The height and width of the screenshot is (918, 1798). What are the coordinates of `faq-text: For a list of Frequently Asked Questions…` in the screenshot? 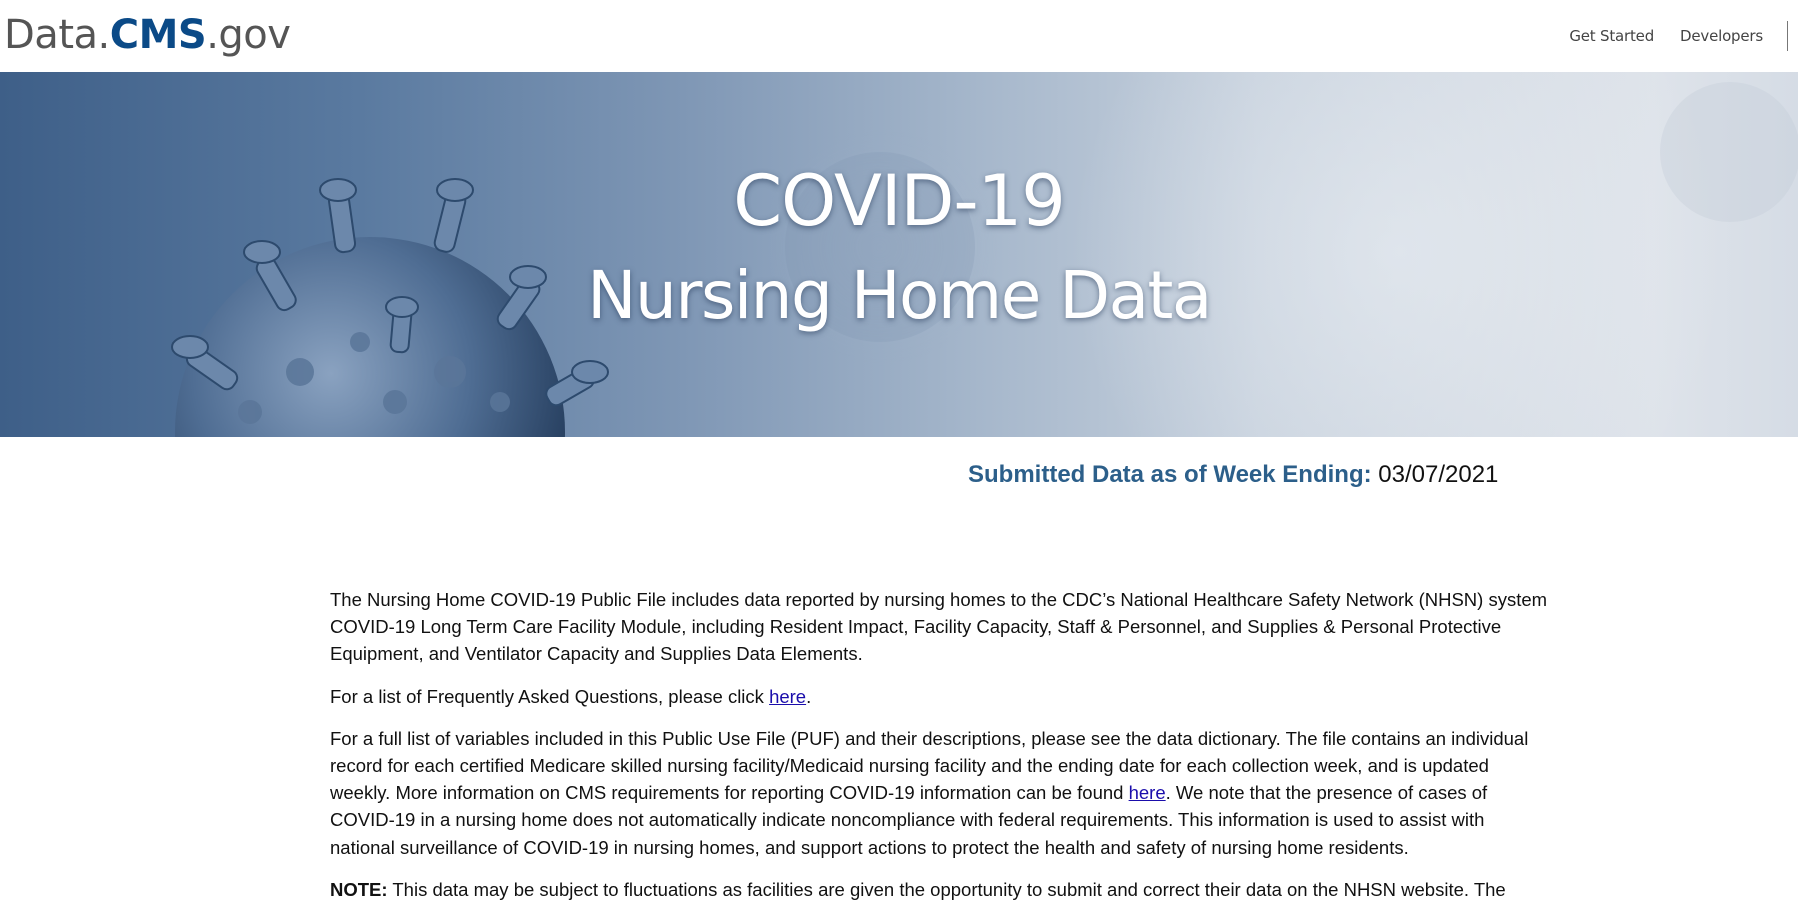 It's located at (550, 696).